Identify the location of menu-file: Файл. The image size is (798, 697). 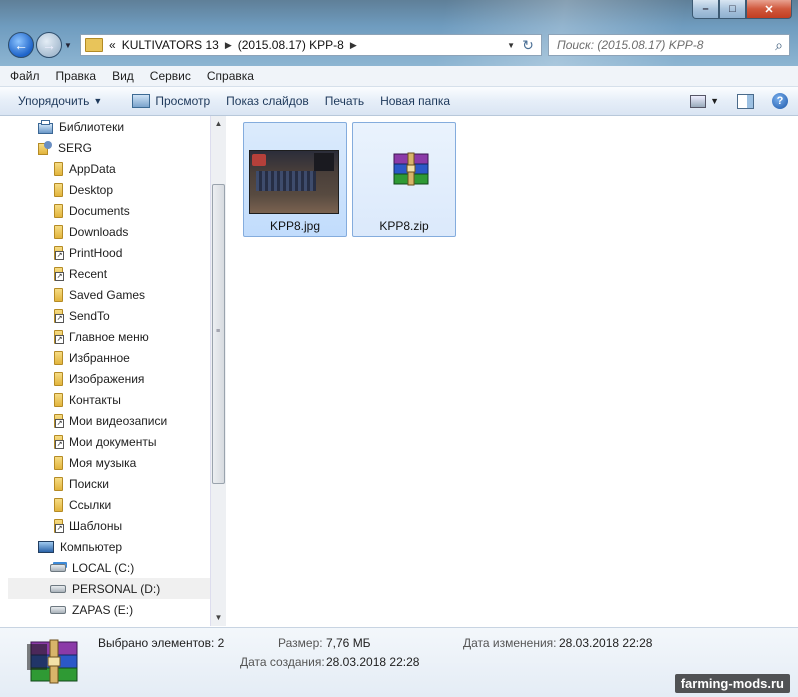
(24, 76).